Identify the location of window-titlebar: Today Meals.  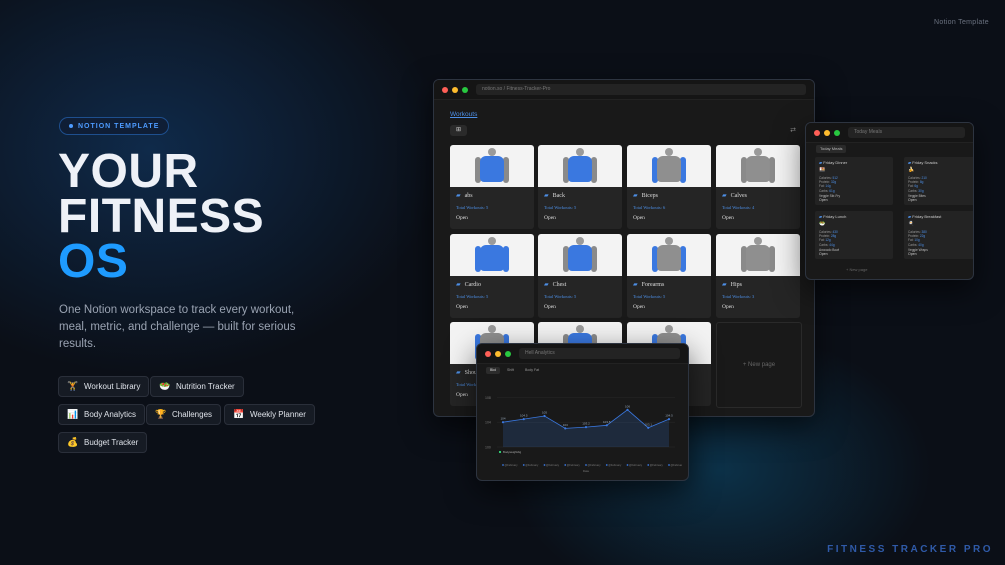
(889, 133).